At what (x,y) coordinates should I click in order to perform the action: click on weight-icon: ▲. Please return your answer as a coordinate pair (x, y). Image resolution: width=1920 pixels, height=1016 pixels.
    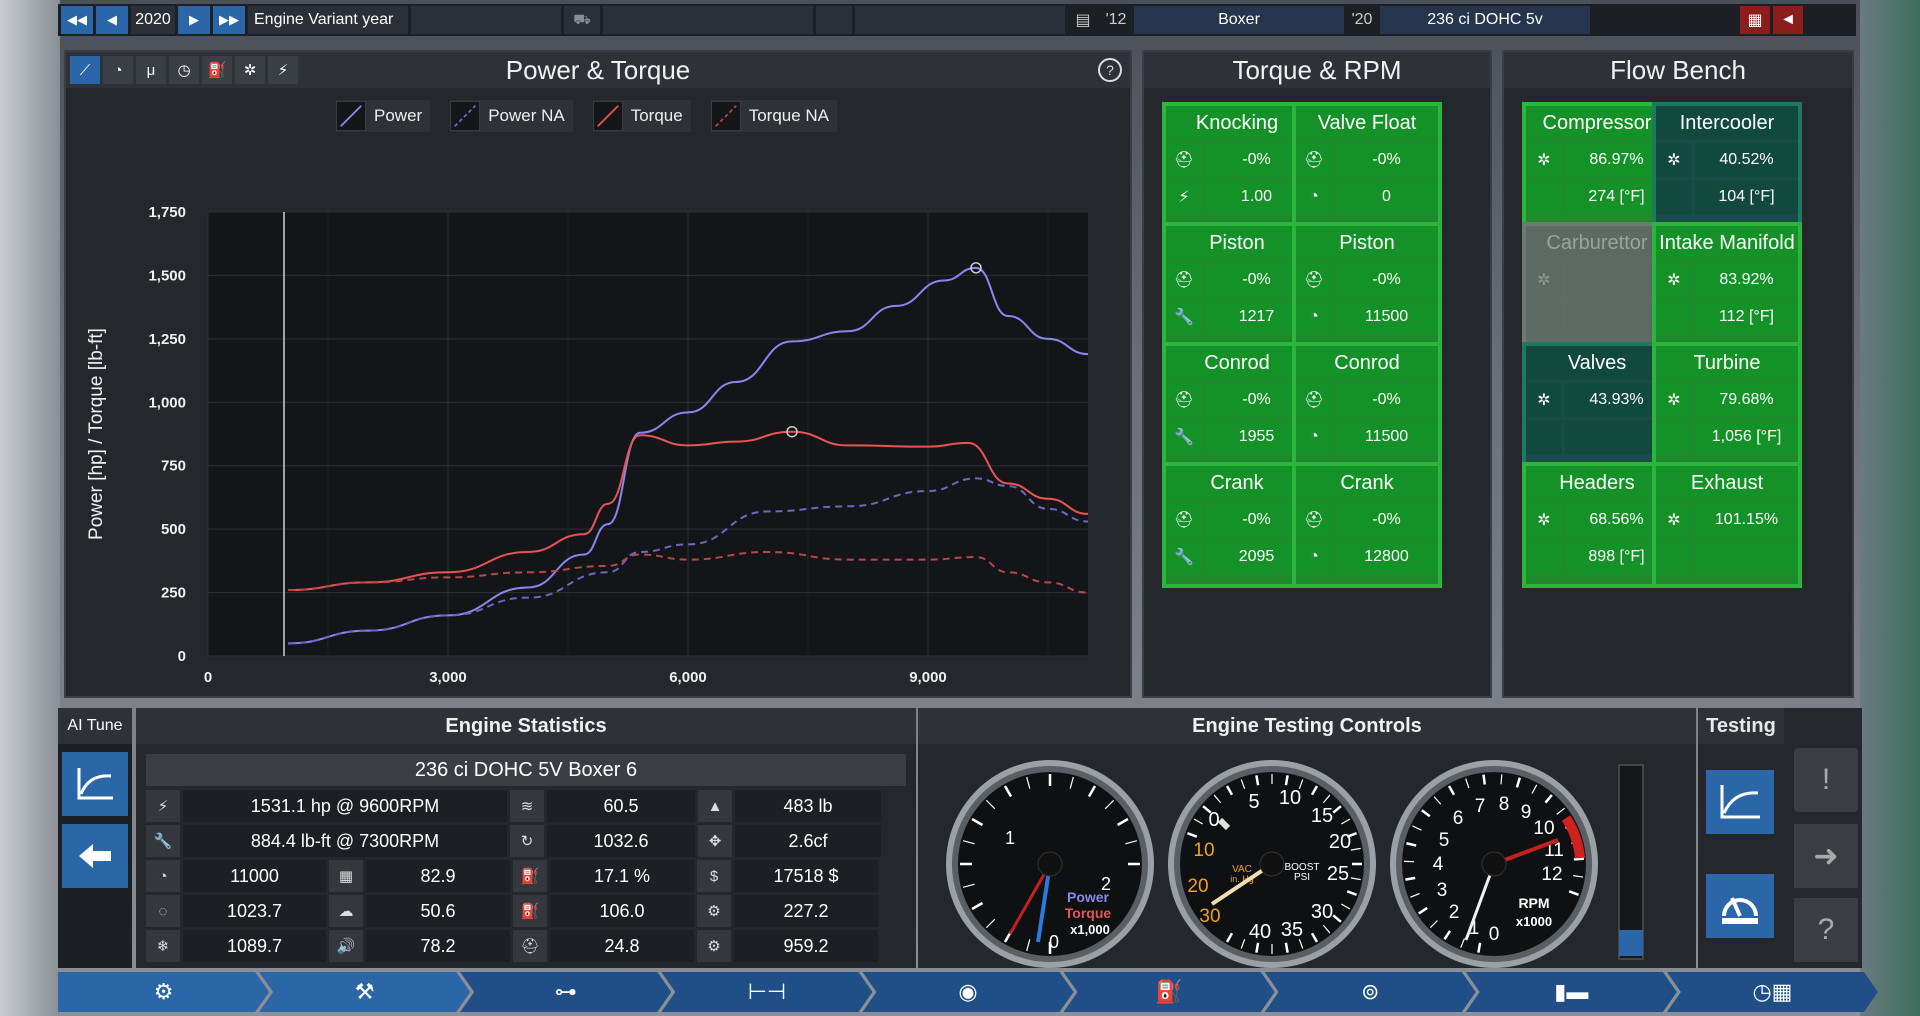
    Looking at the image, I should click on (715, 806).